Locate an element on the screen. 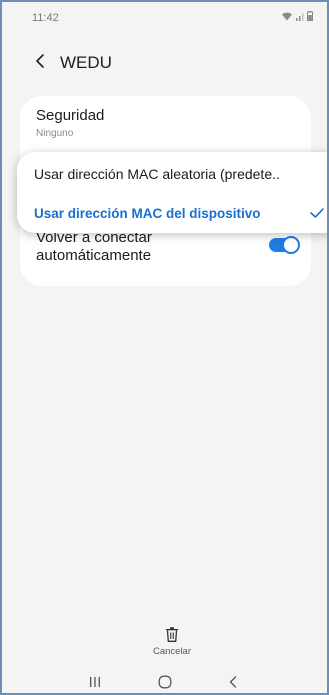  auto-reconnect-label: Volver a conectar automáticamente is located at coordinates (94, 247).